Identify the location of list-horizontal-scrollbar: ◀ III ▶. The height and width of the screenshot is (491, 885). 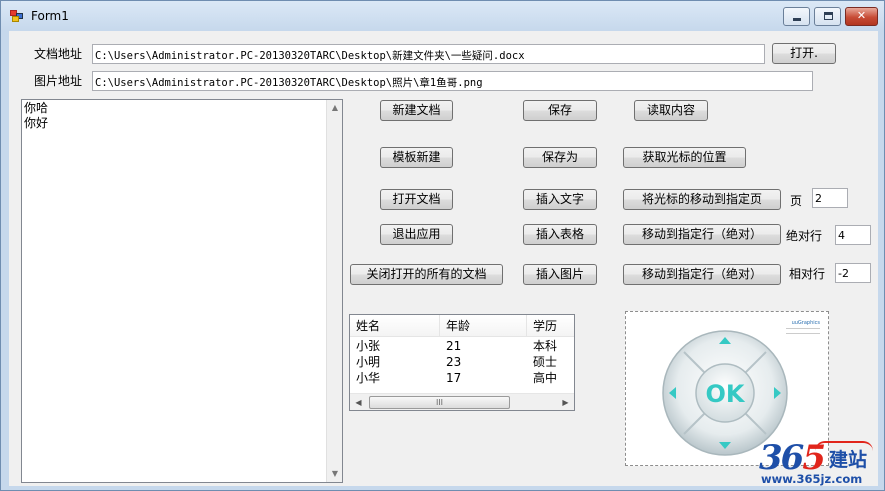
(462, 401).